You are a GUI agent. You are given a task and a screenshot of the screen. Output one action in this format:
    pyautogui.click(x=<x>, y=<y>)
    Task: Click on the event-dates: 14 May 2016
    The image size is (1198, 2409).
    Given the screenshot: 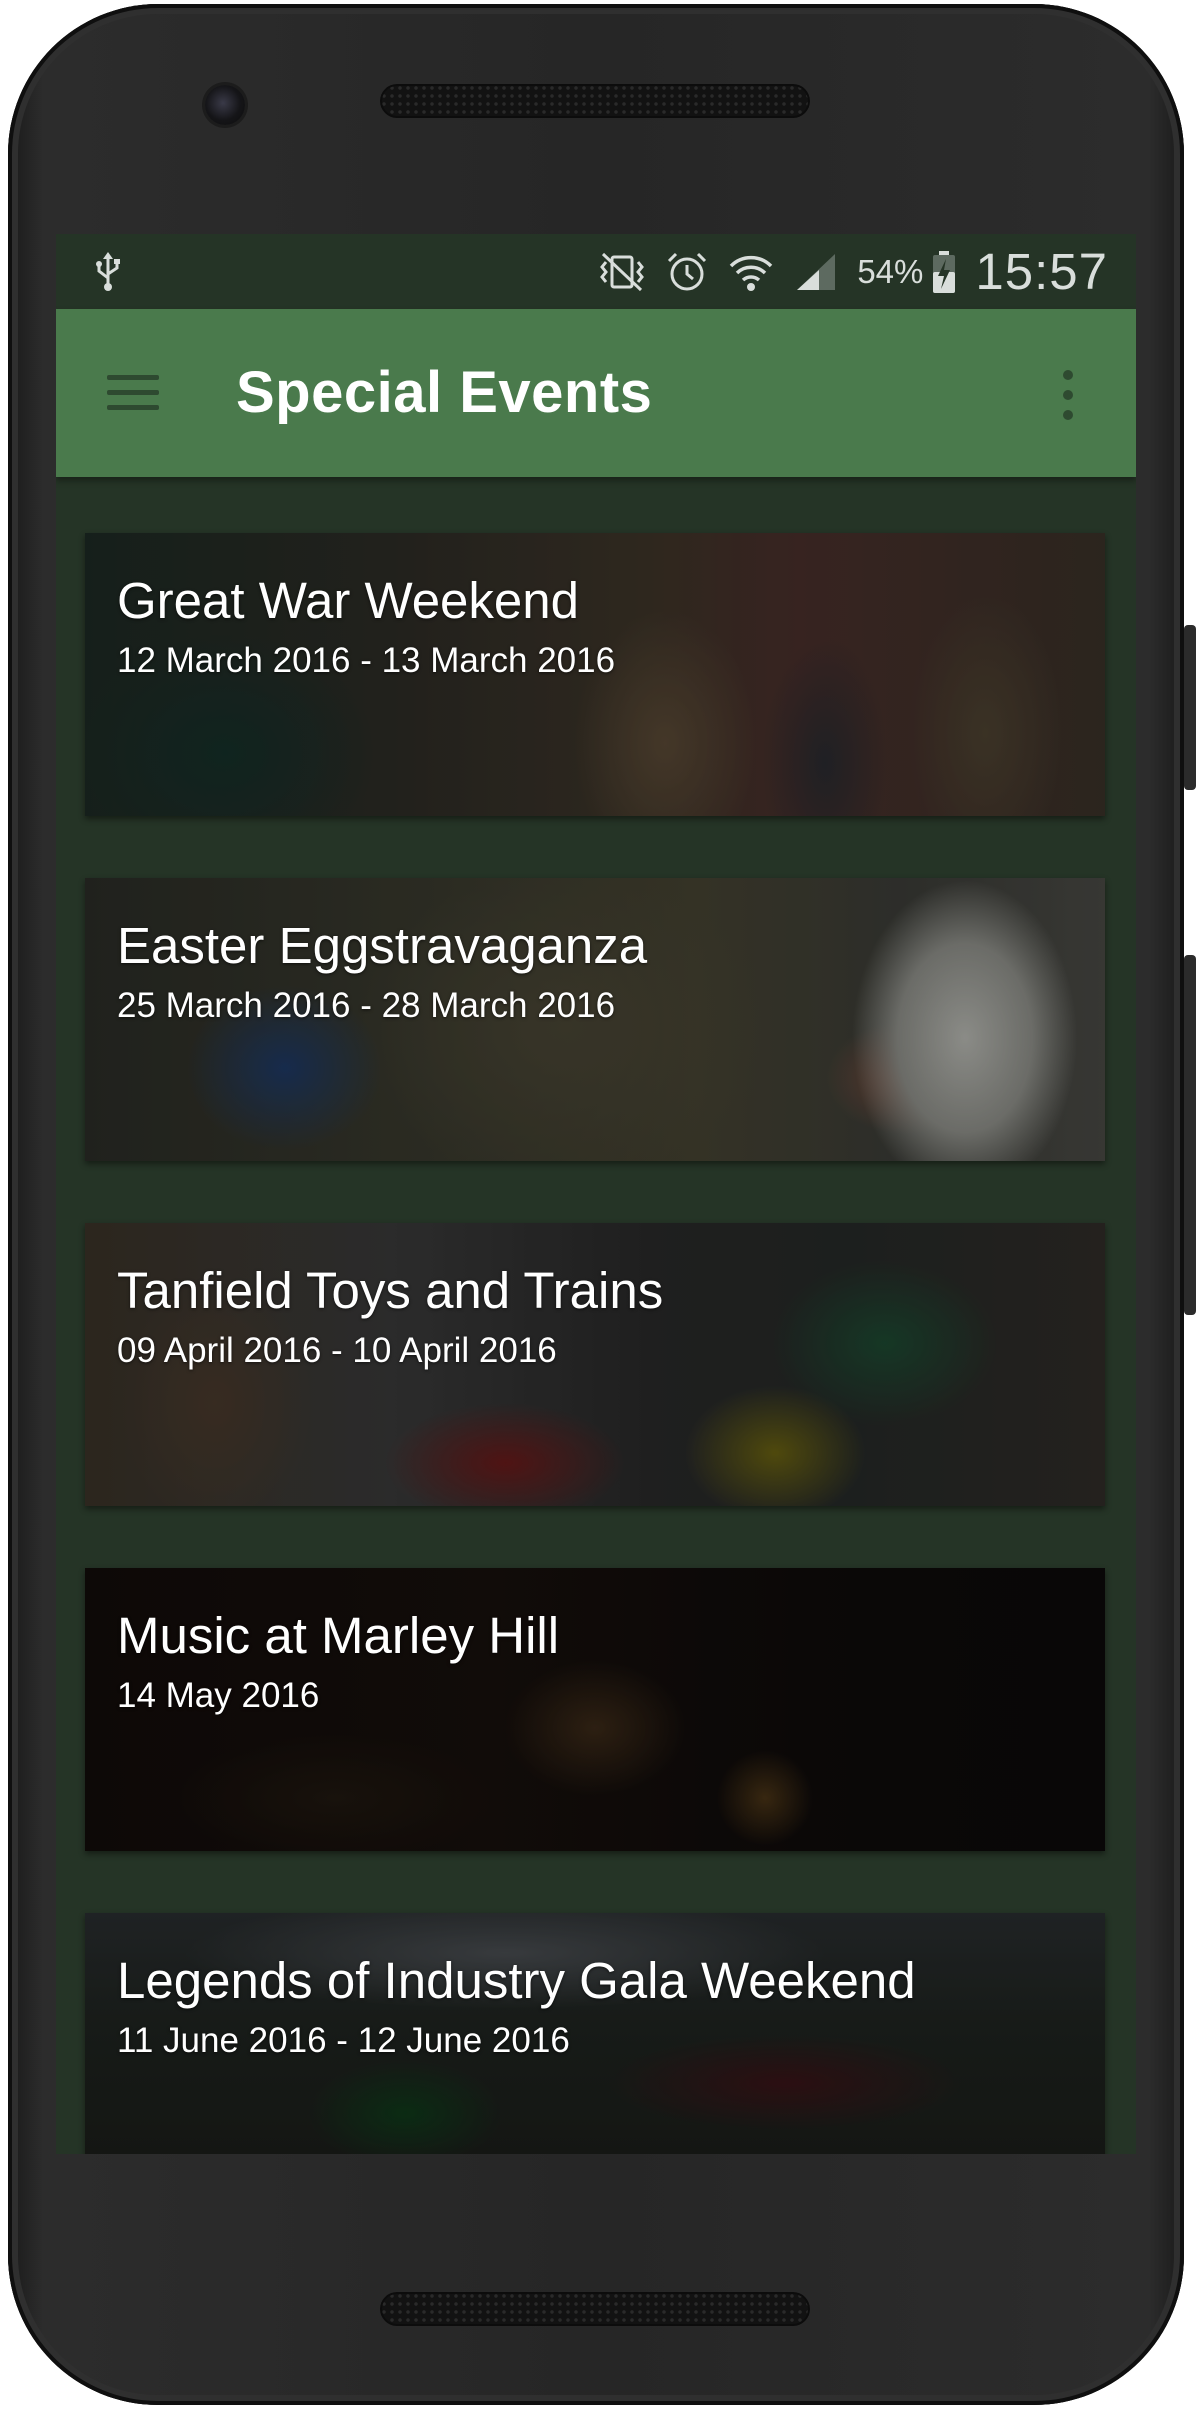 What is the action you would take?
    pyautogui.click(x=218, y=1695)
    